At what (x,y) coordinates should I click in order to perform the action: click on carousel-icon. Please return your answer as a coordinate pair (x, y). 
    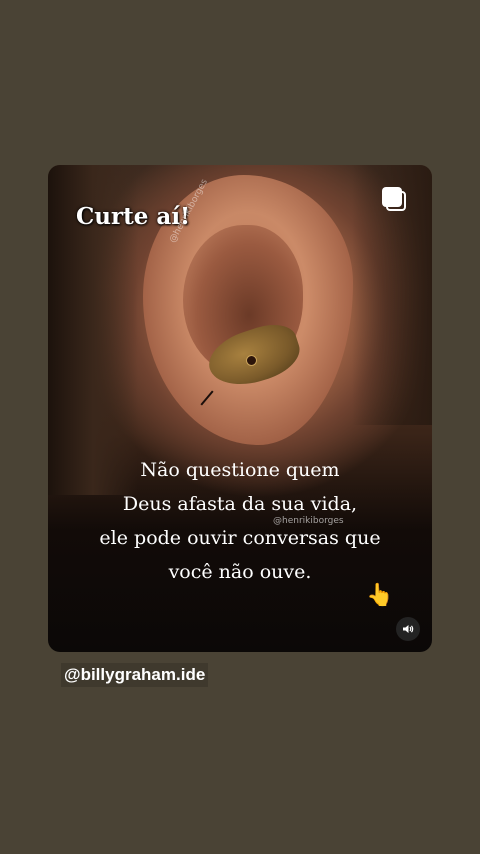
    Looking at the image, I should click on (395, 200).